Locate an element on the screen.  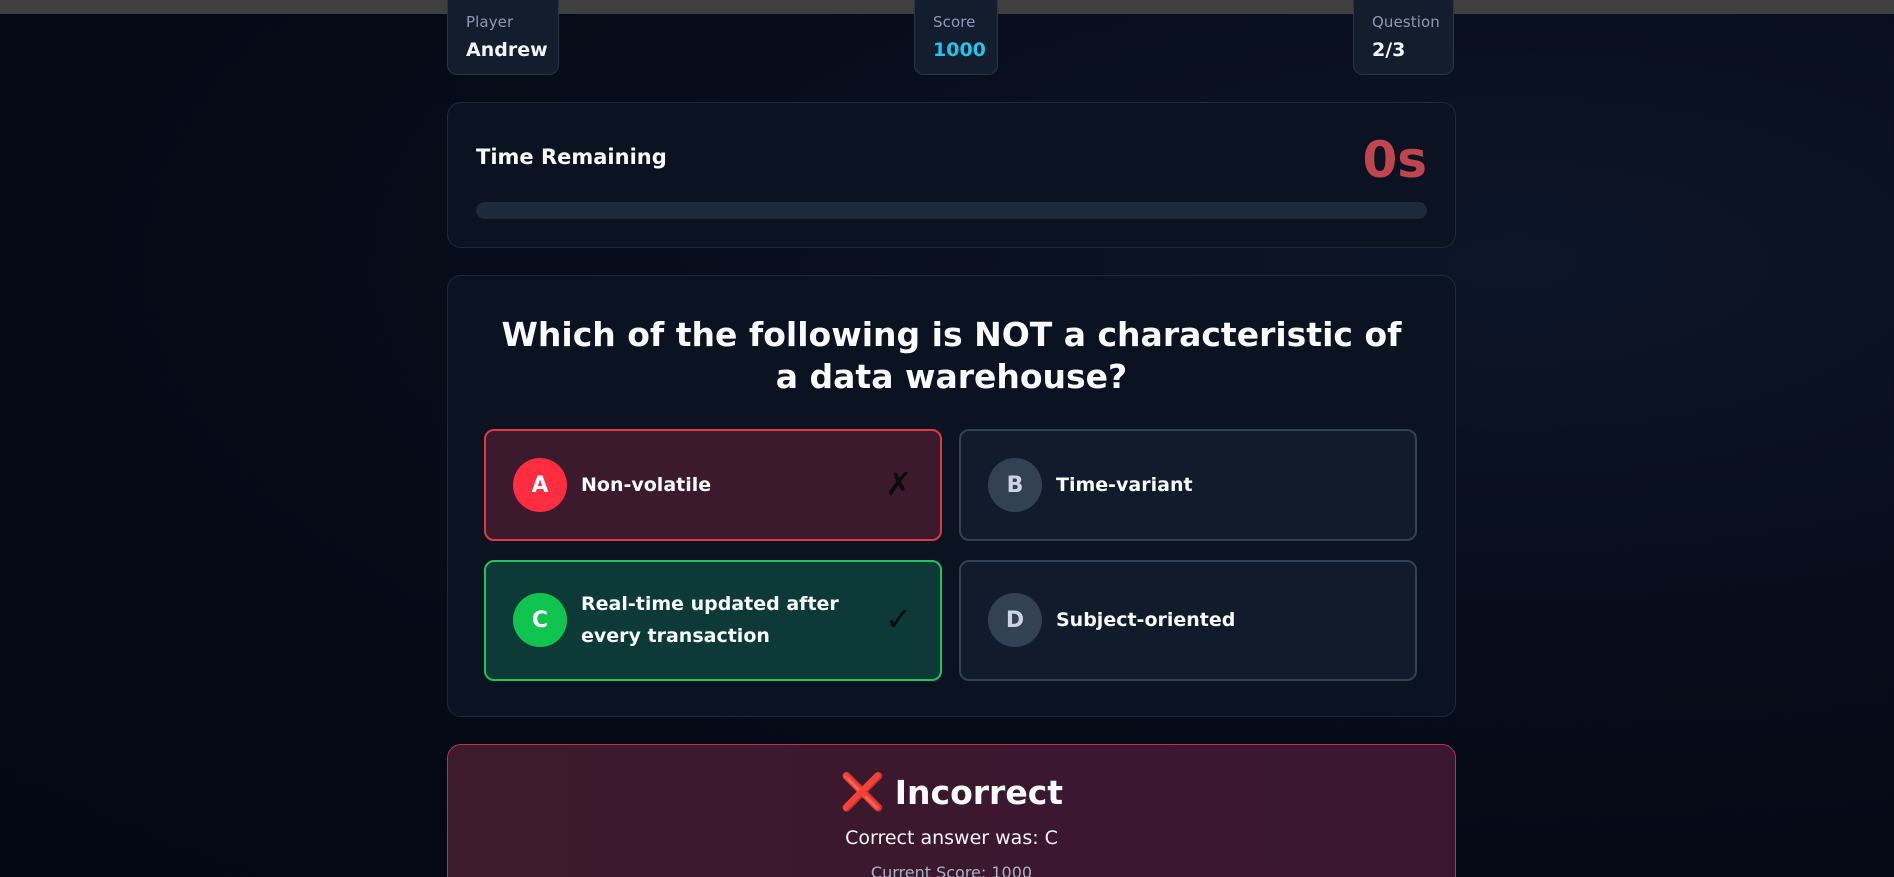
option-a-letter: A is located at coordinates (540, 485).